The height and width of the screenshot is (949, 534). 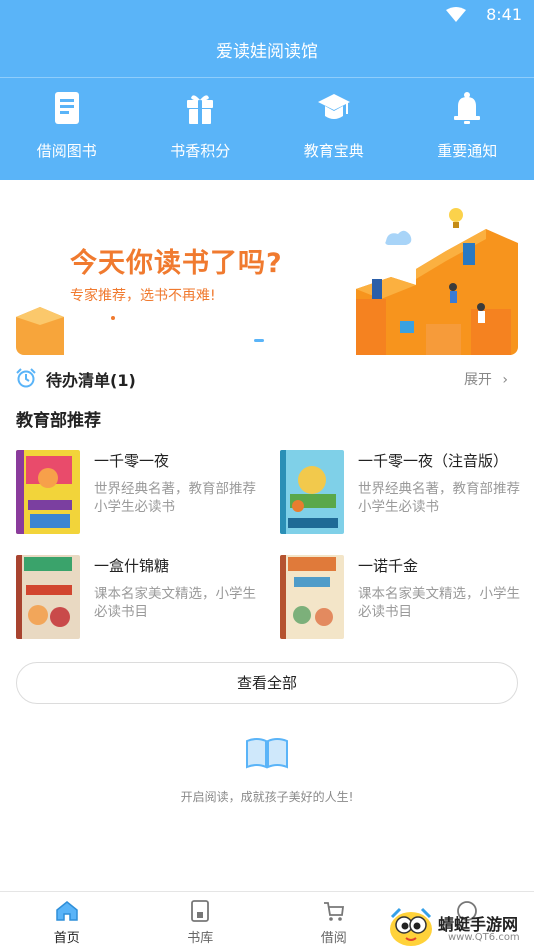 I want to click on chevron-right-icon: ›, so click(x=505, y=380).